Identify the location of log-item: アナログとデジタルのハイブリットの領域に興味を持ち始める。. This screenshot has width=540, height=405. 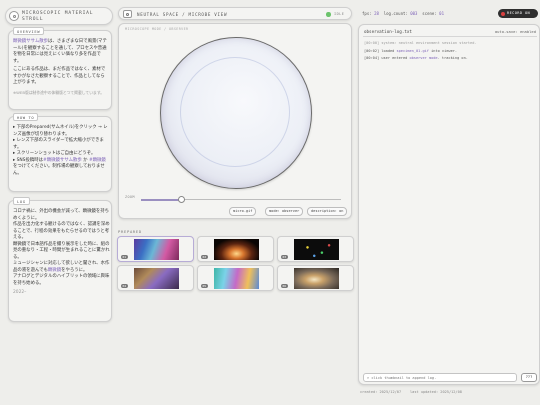
(61, 280).